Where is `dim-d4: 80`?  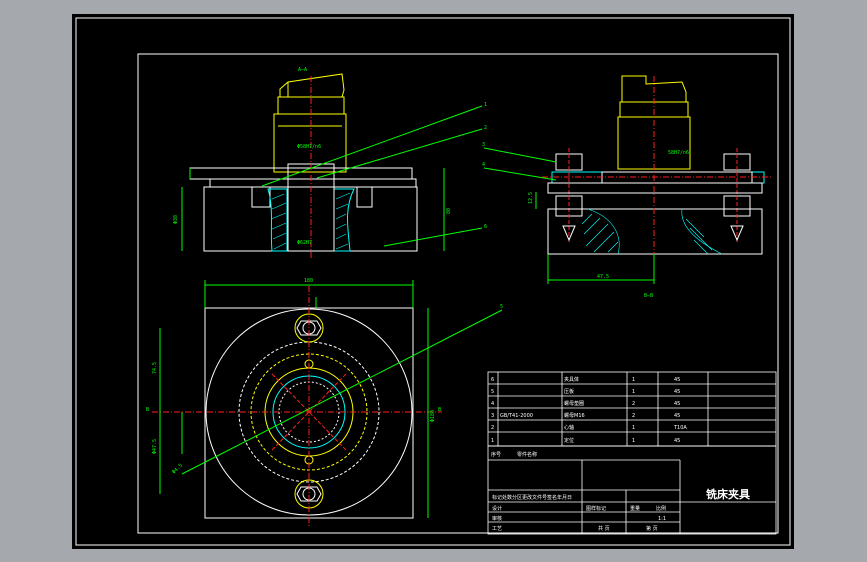
dim-d4: 80 is located at coordinates (449, 211).